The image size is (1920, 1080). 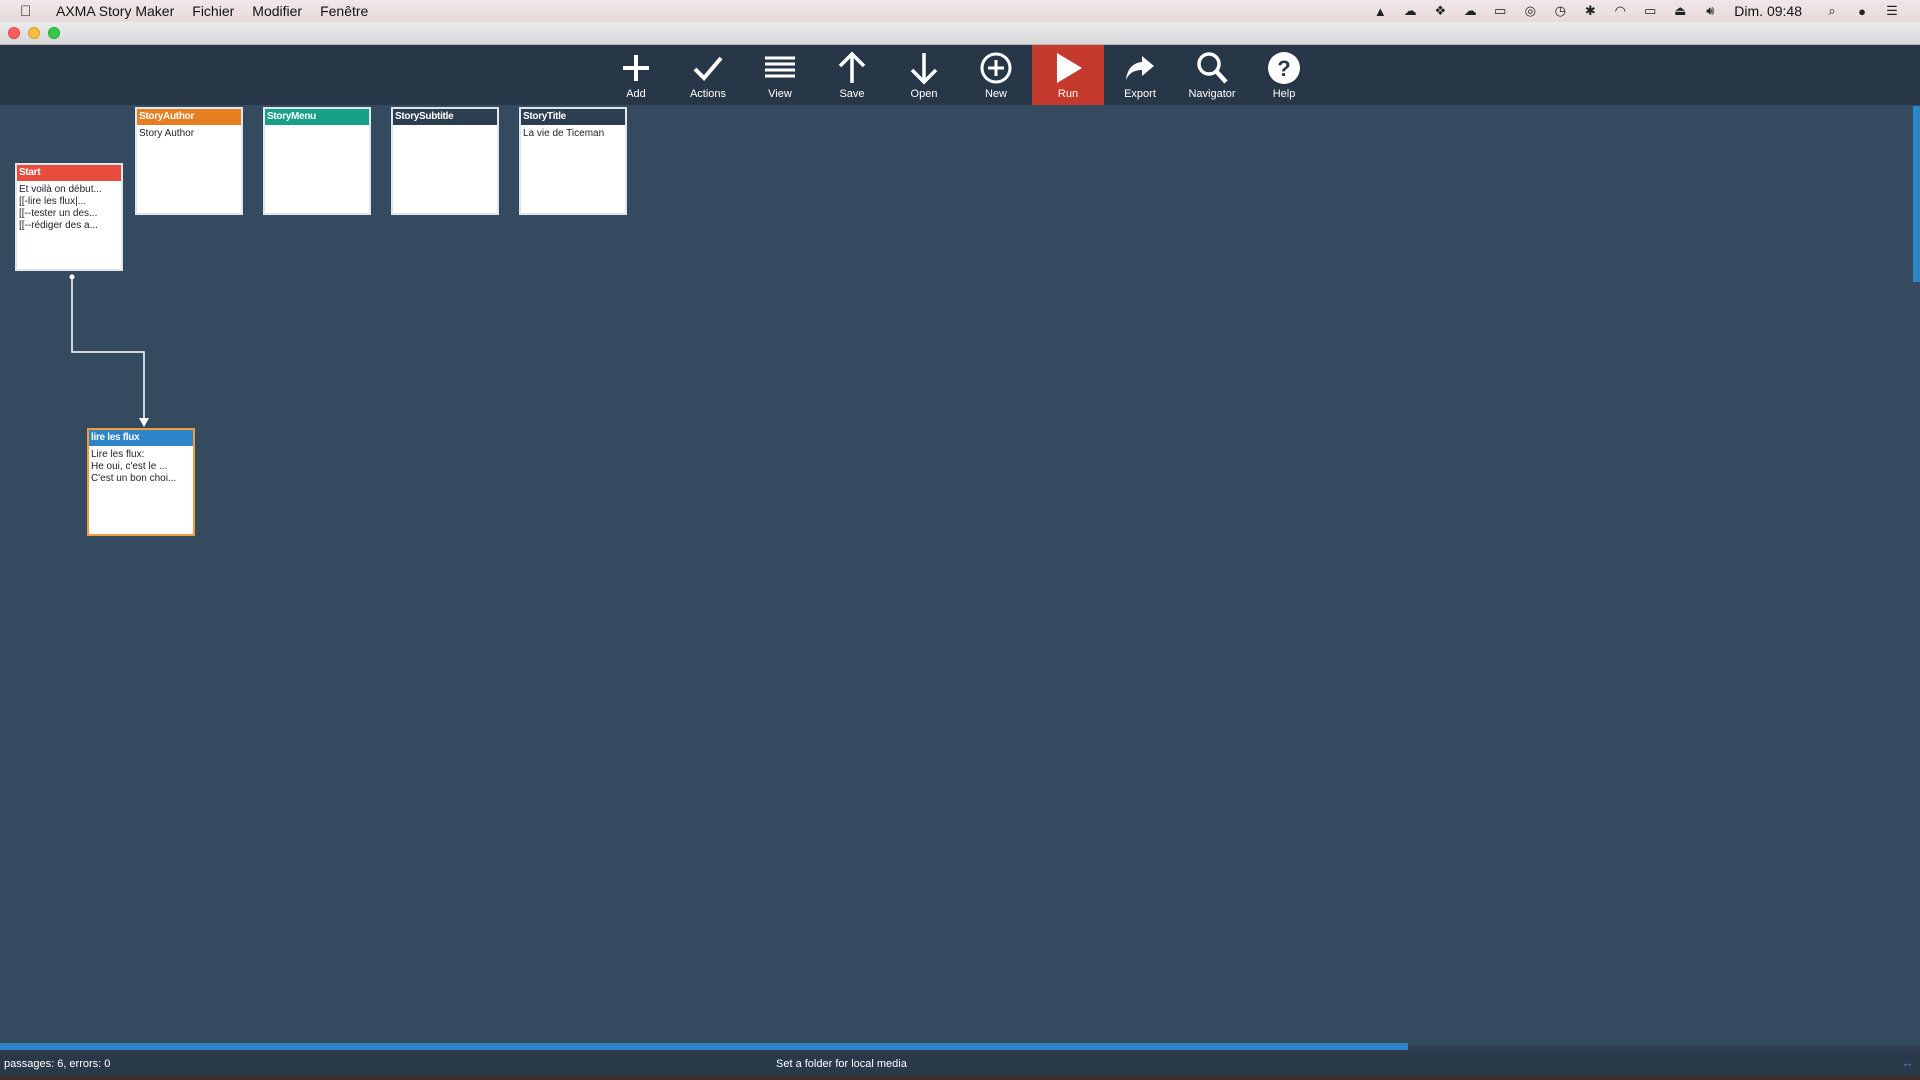 I want to click on notification-center-icon: ☰, so click(x=1892, y=11).